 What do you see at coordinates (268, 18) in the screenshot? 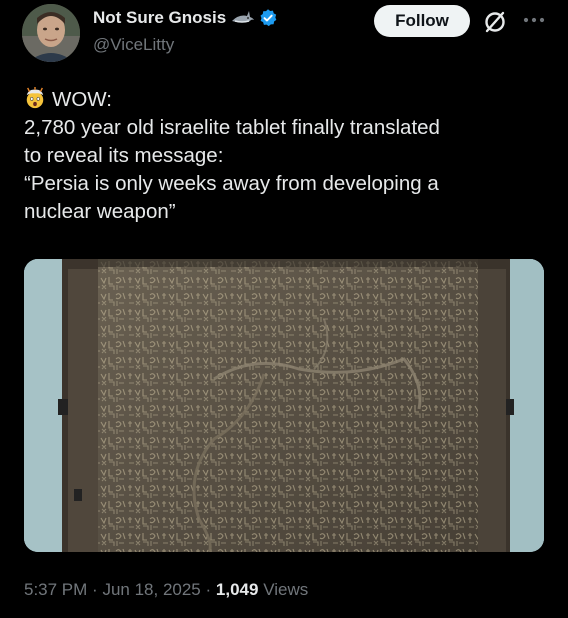
I see `verified-badge-icon` at bounding box center [268, 18].